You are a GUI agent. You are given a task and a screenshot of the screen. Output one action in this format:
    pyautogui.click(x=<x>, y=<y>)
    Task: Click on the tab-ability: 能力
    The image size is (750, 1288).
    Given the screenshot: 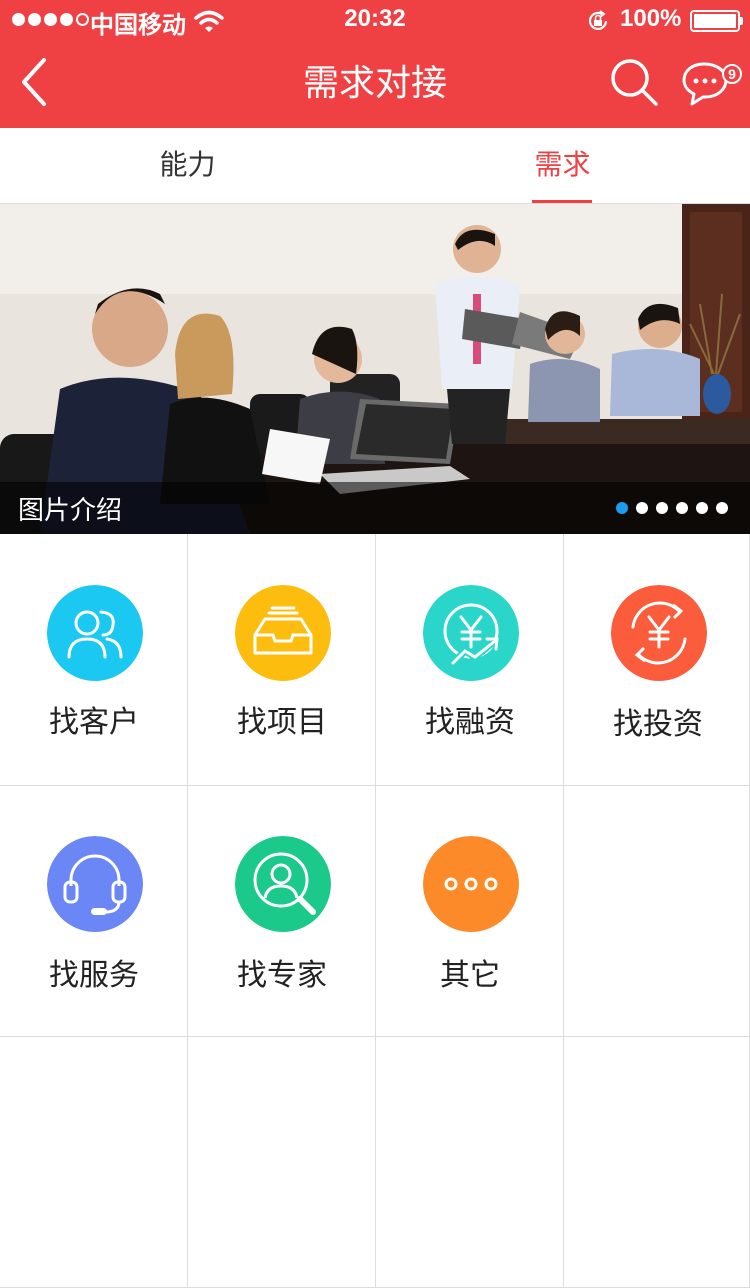 What is the action you would take?
    pyautogui.click(x=187, y=166)
    